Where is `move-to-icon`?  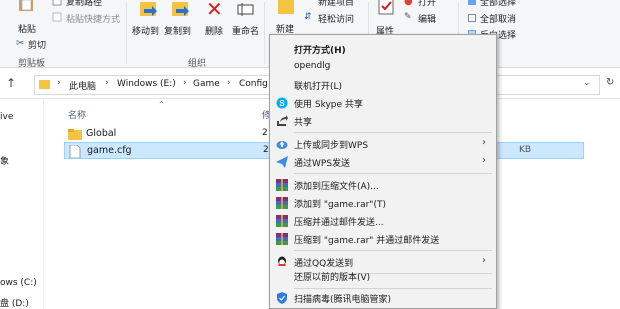
move-to-icon is located at coordinates (148, 10).